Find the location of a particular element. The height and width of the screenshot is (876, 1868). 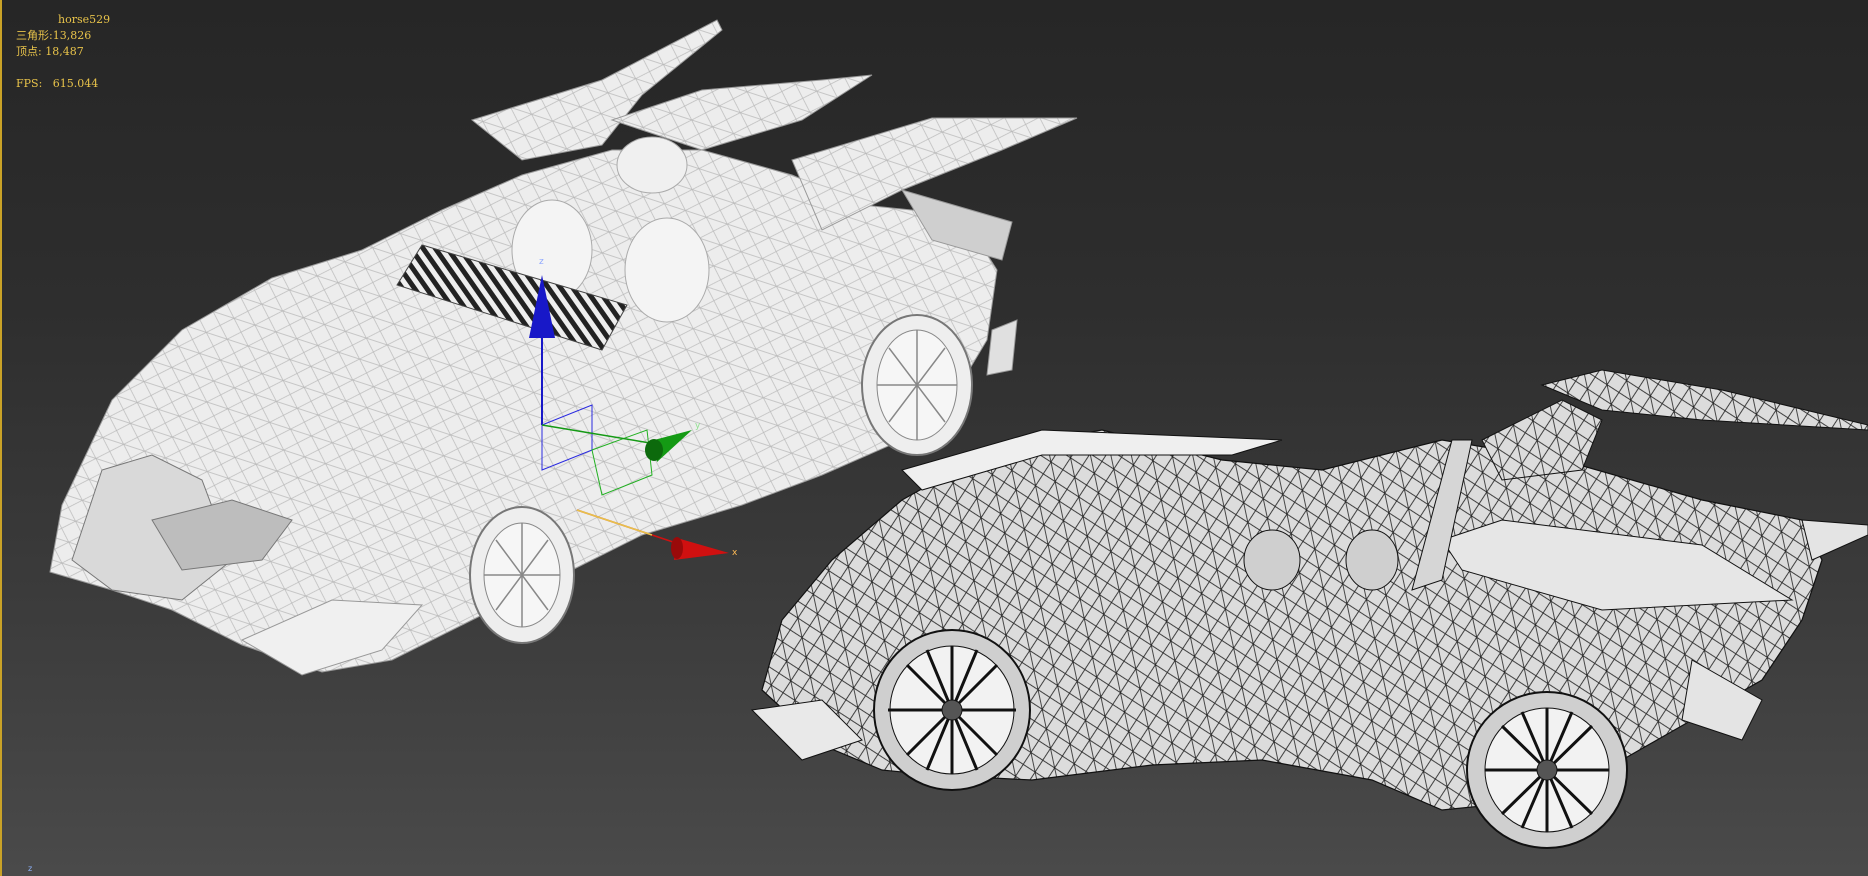

rear-wheel-left-car is located at coordinates (917, 385).